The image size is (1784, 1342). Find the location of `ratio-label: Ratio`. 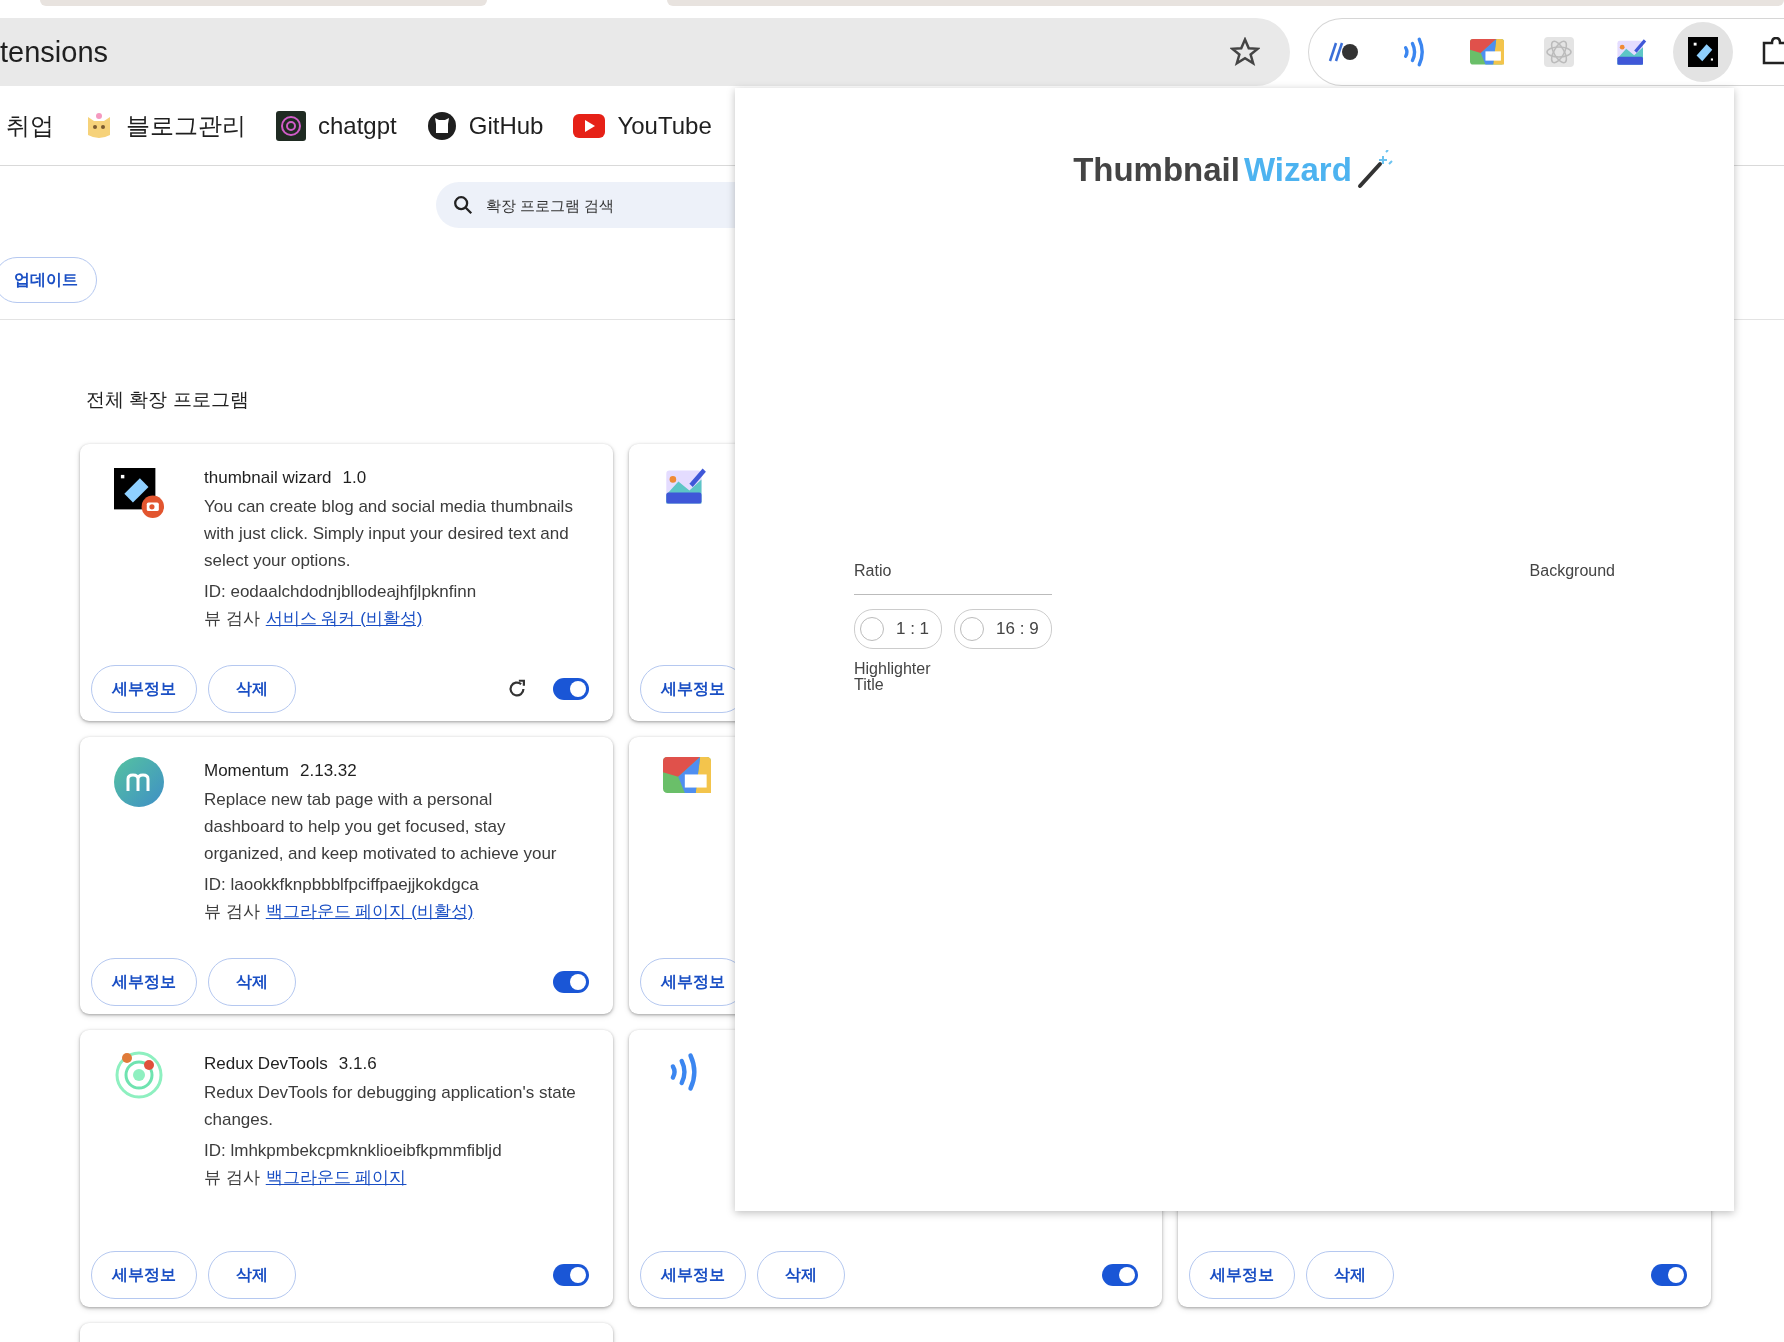

ratio-label: Ratio is located at coordinates (873, 571).